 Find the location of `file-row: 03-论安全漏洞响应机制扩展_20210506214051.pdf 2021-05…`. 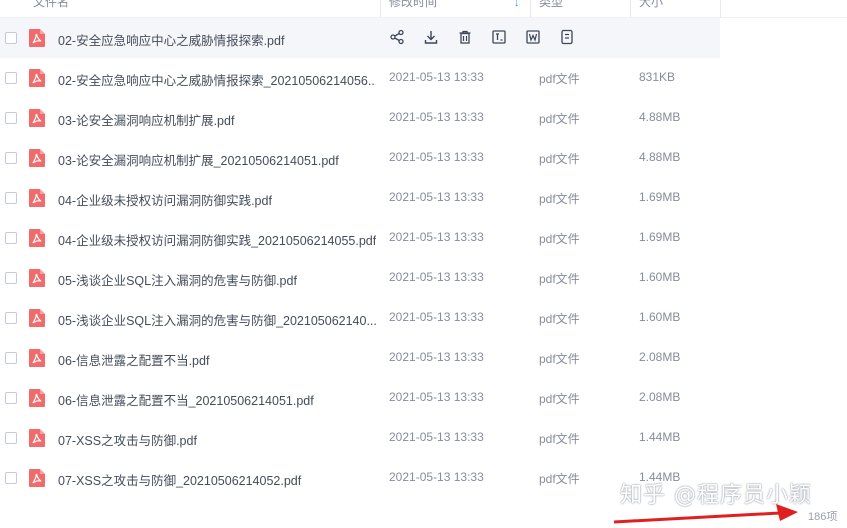

file-row: 03-论安全漏洞响应机制扩展_20210506214051.pdf 2021-05… is located at coordinates (423, 158).